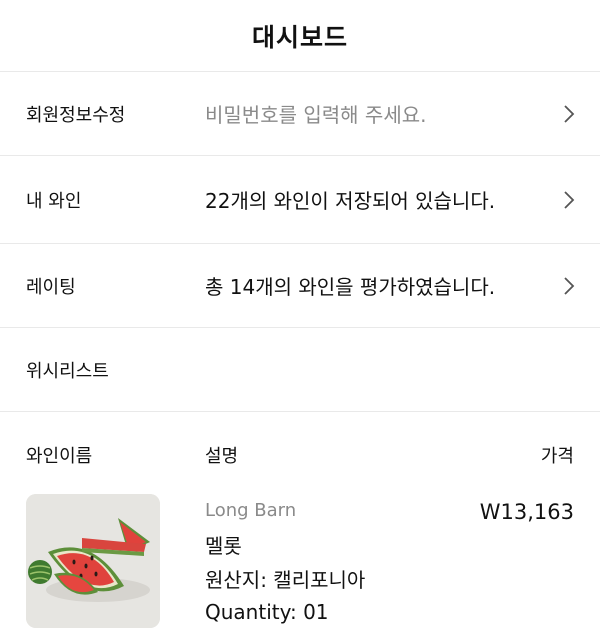 This screenshot has height=642, width=600. What do you see at coordinates (51, 287) in the screenshot?
I see `row-label-rating: 레이팅` at bounding box center [51, 287].